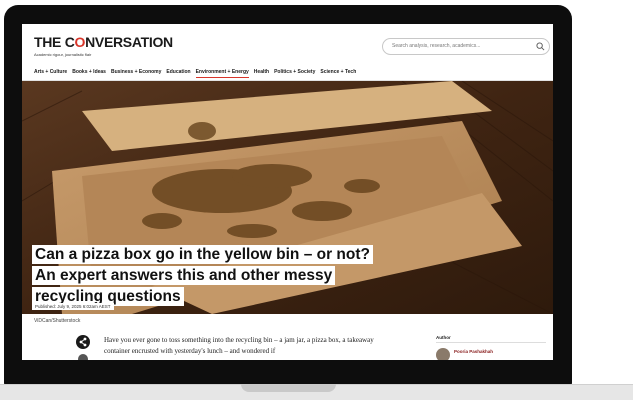  Describe the element at coordinates (63, 54) in the screenshot. I see `site-tagline: Academic rigour, journalistic flair` at that location.